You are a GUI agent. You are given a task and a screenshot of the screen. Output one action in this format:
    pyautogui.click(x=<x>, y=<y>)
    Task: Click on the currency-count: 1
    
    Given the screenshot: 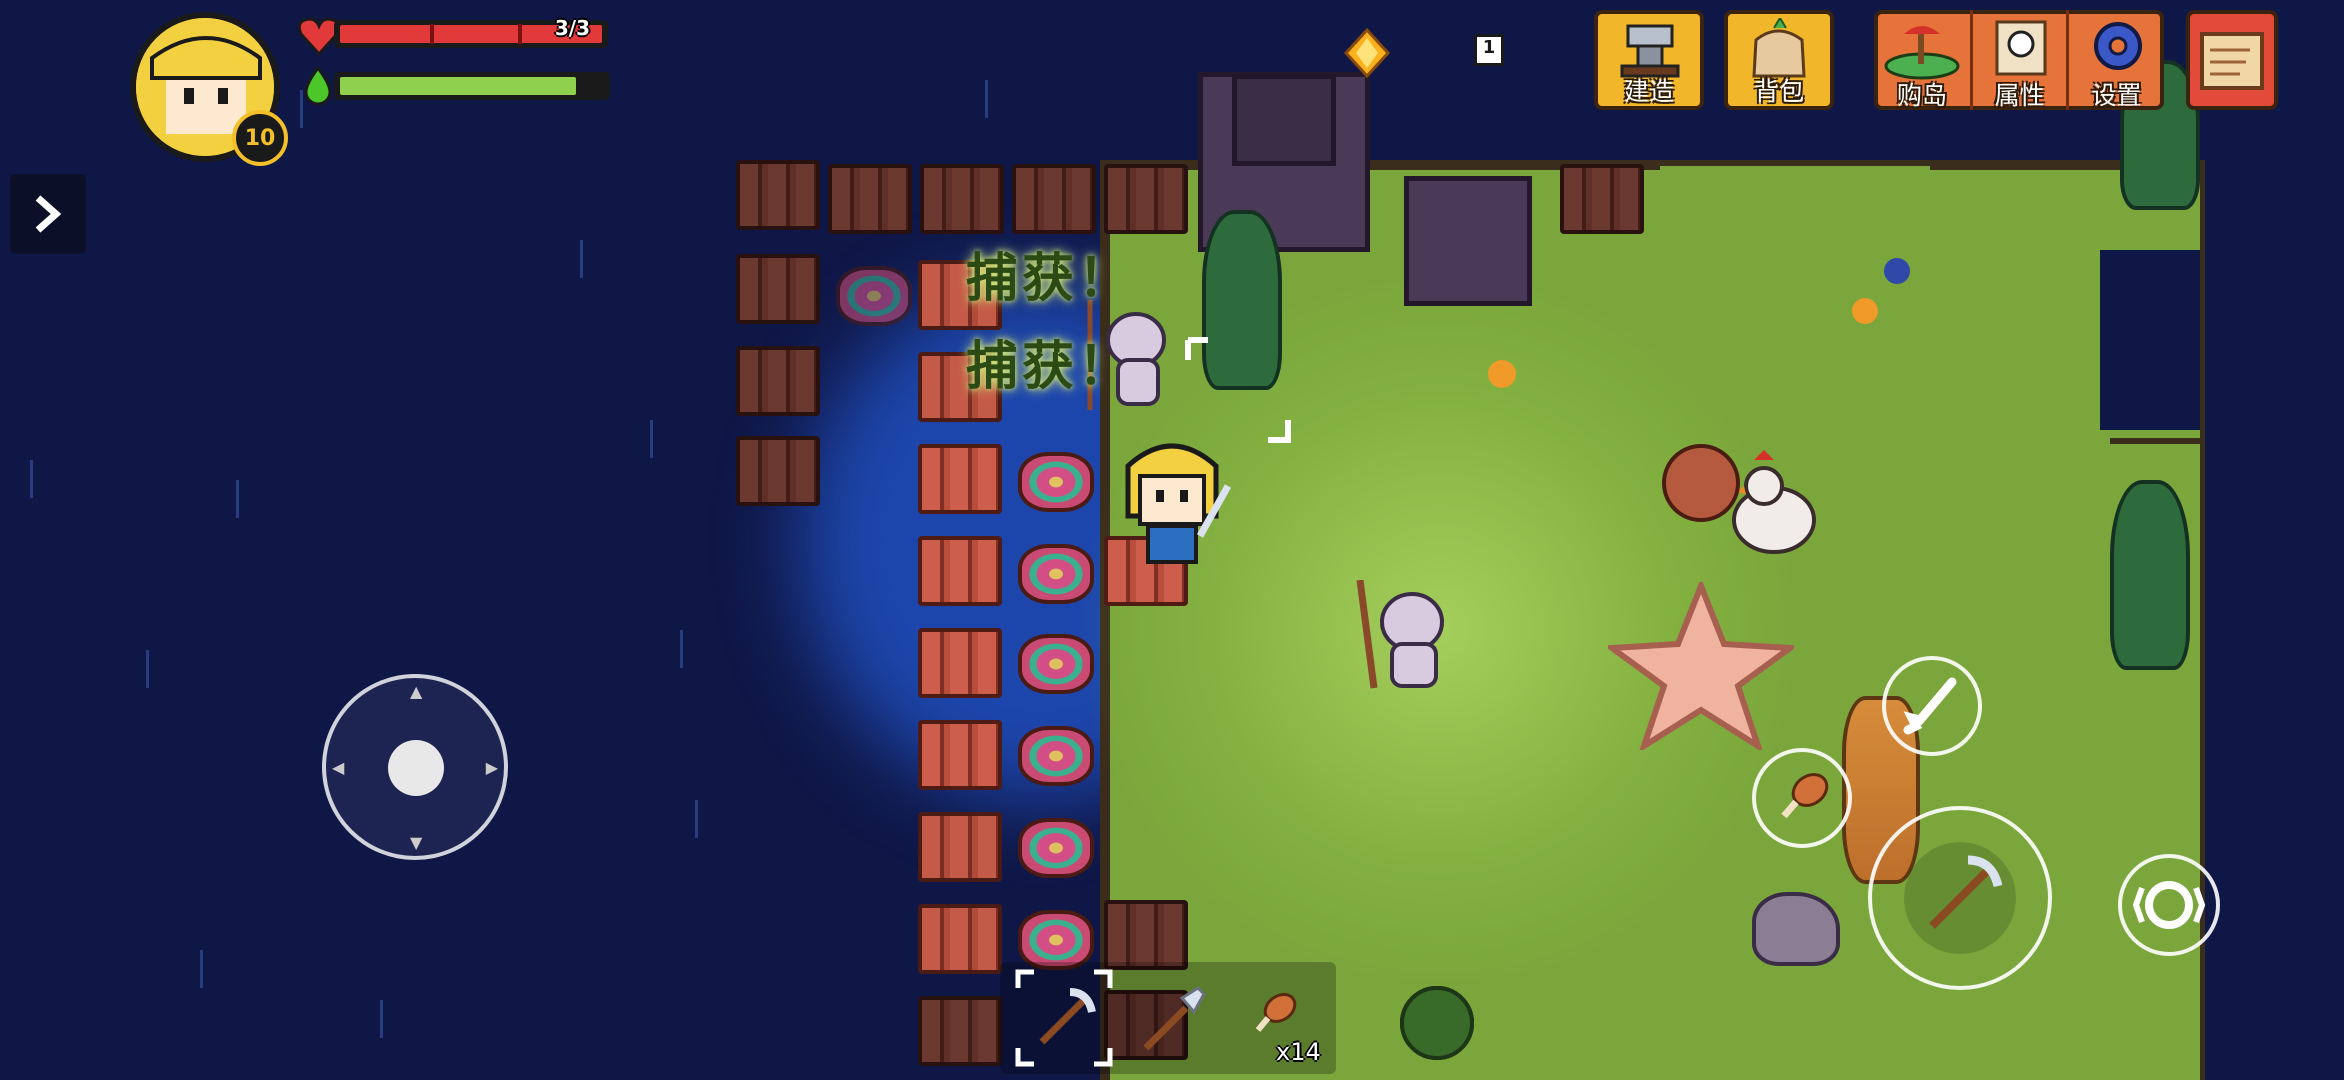 What is the action you would take?
    pyautogui.click(x=1489, y=47)
    